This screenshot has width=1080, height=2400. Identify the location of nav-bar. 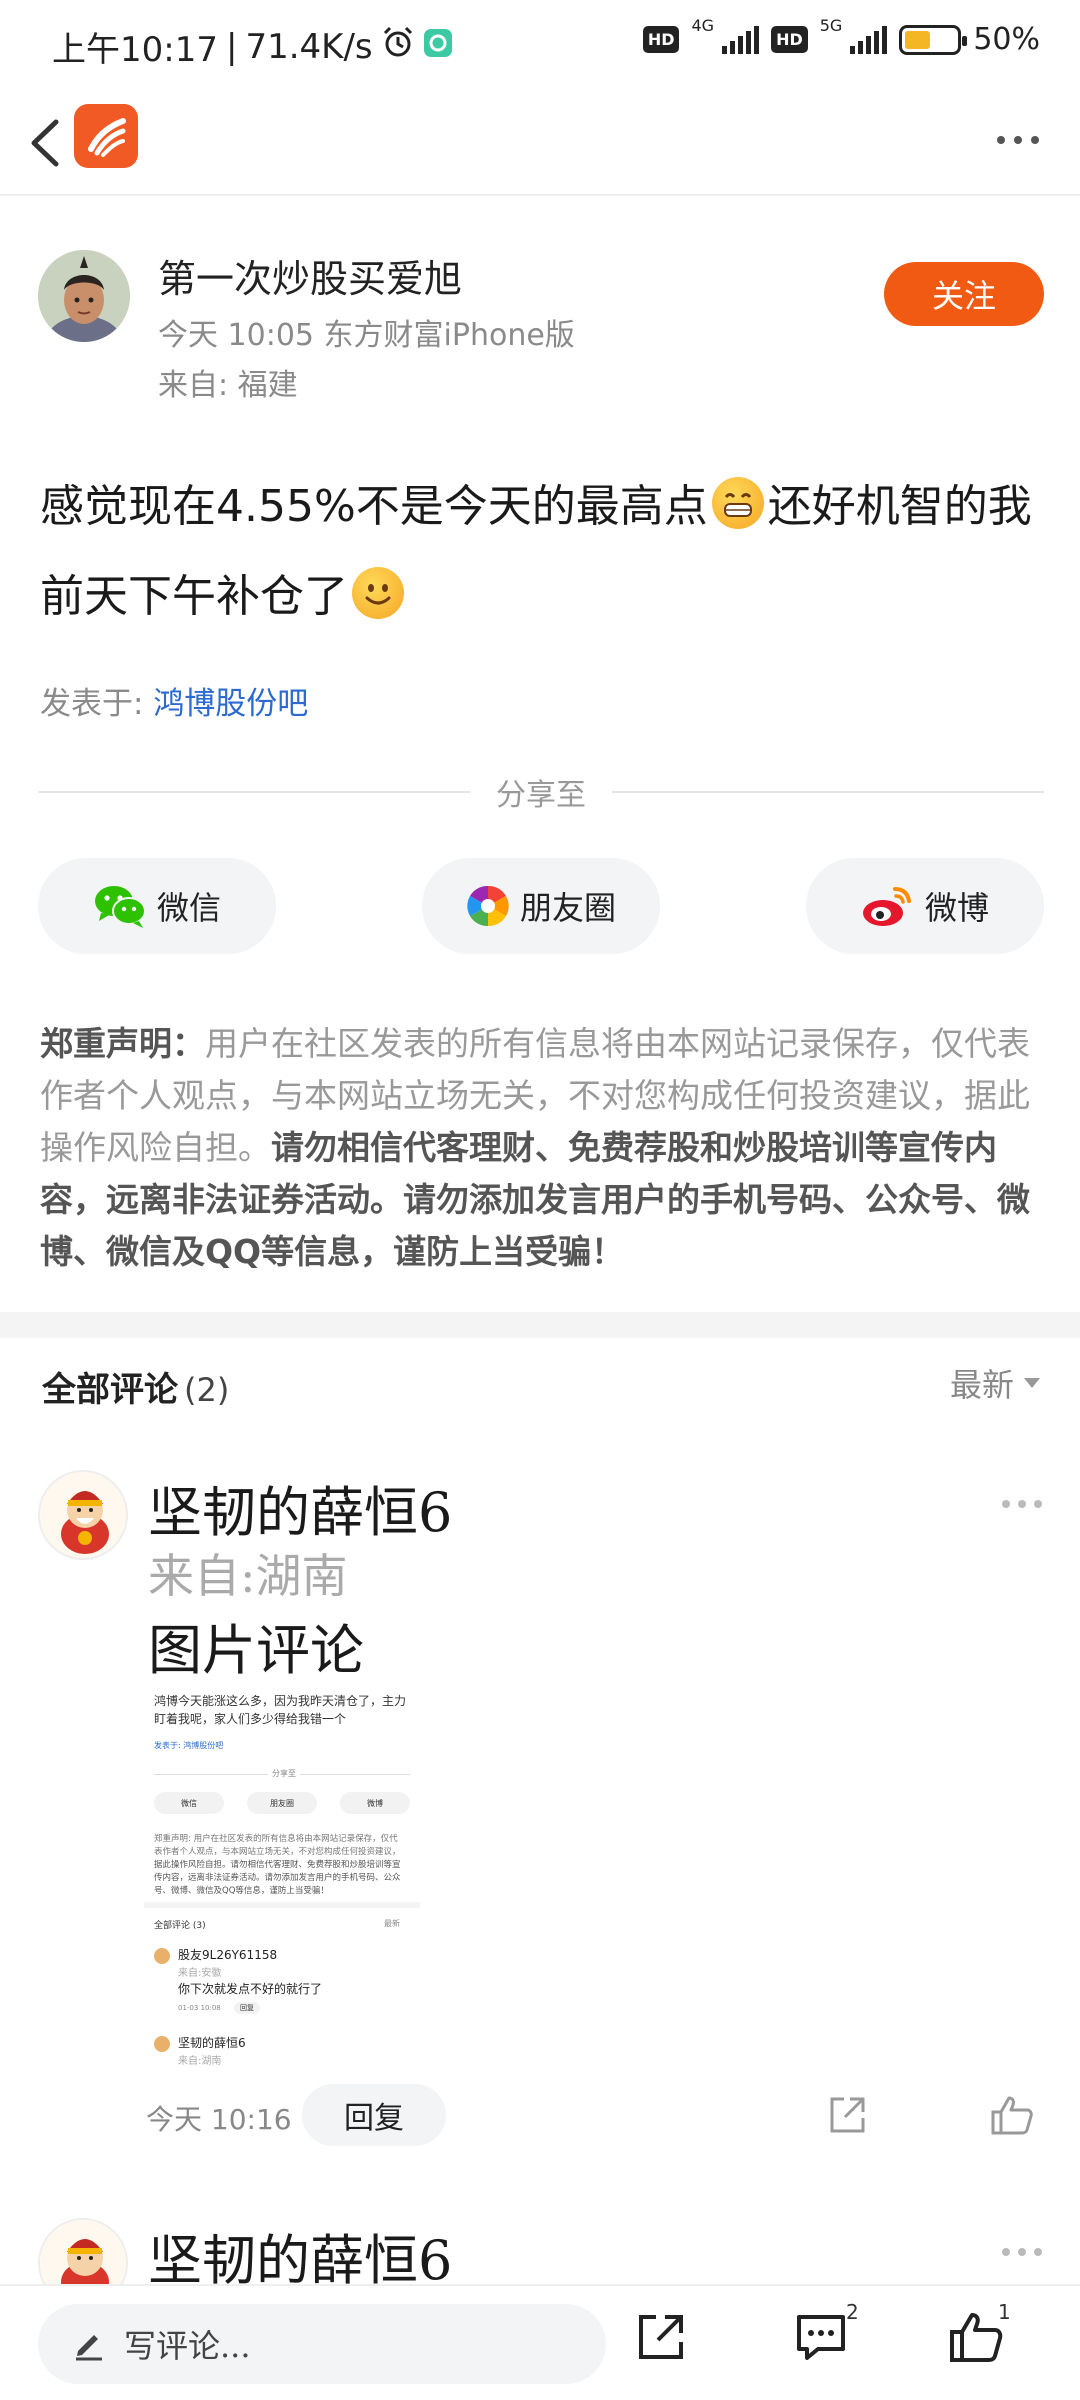
(540, 143).